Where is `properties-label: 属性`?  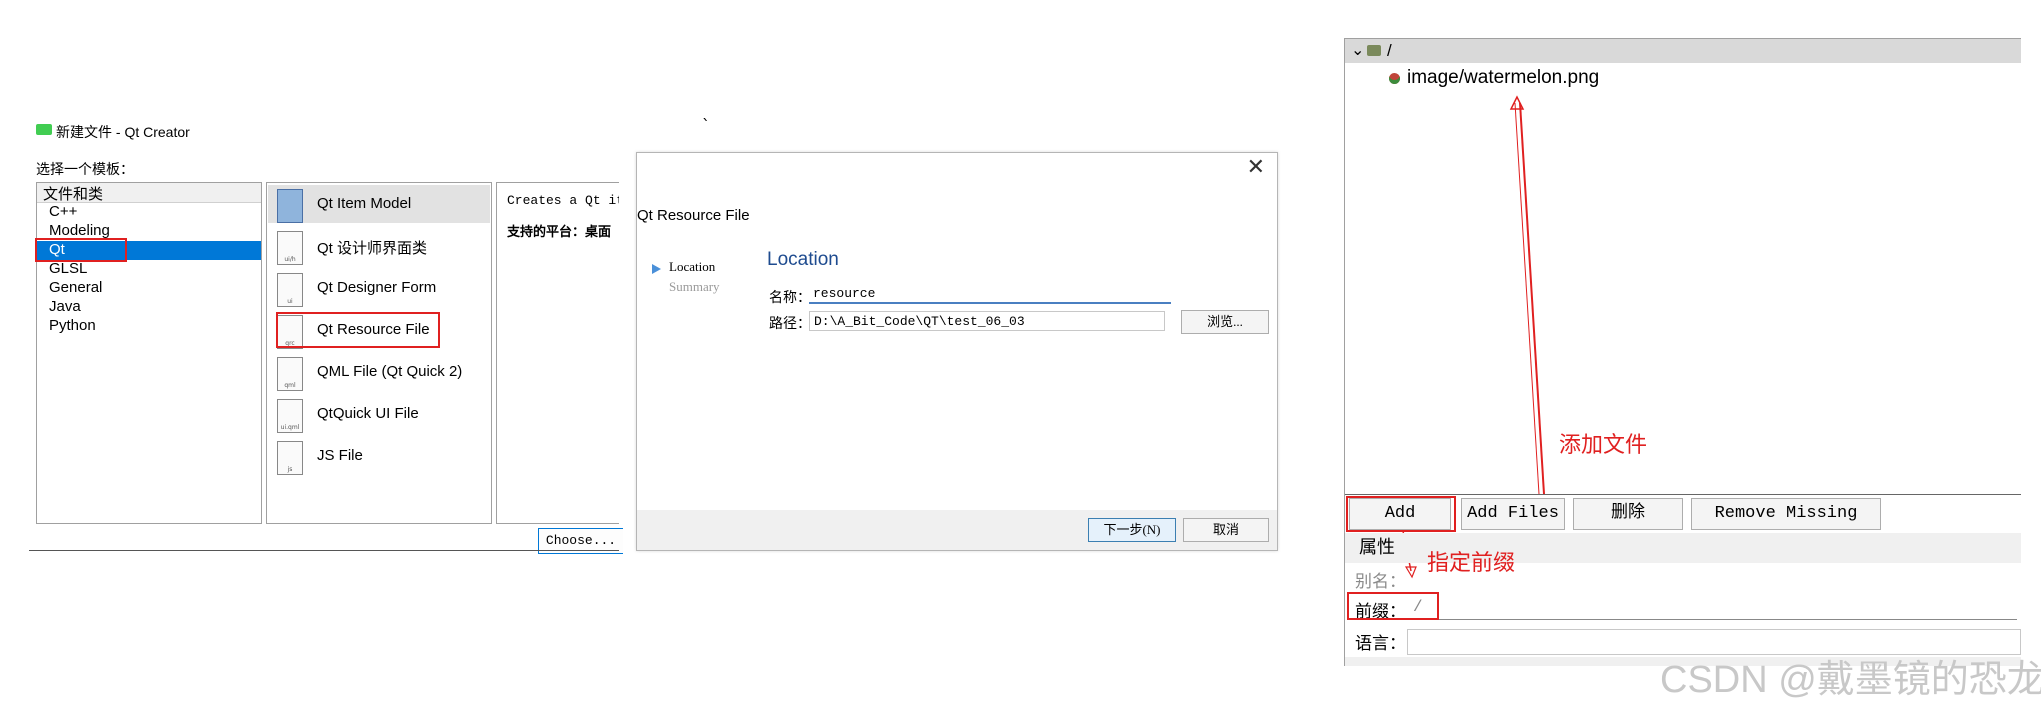
properties-label: 属性 is located at coordinates (1377, 549).